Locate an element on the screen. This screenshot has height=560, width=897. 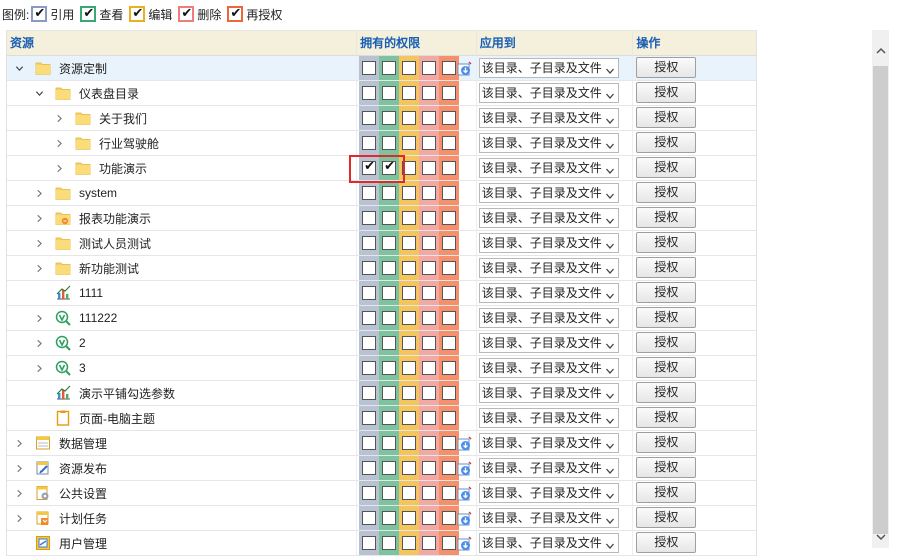
resource-tree-node: 资源定制 is located at coordinates (60, 68).